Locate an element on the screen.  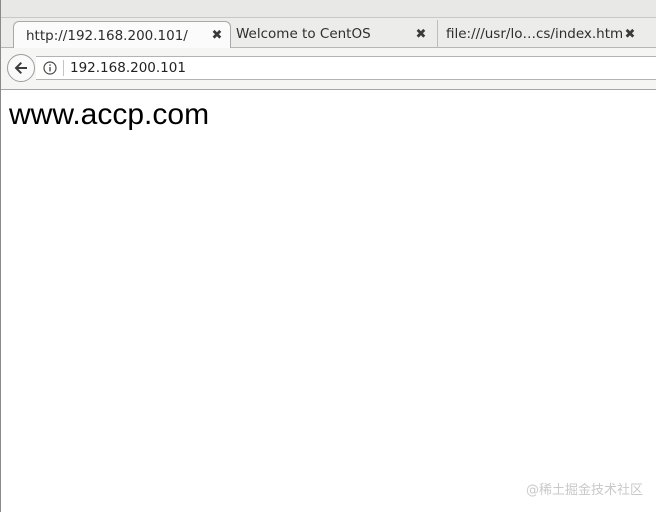
back-arrow-icon is located at coordinates (20, 68).